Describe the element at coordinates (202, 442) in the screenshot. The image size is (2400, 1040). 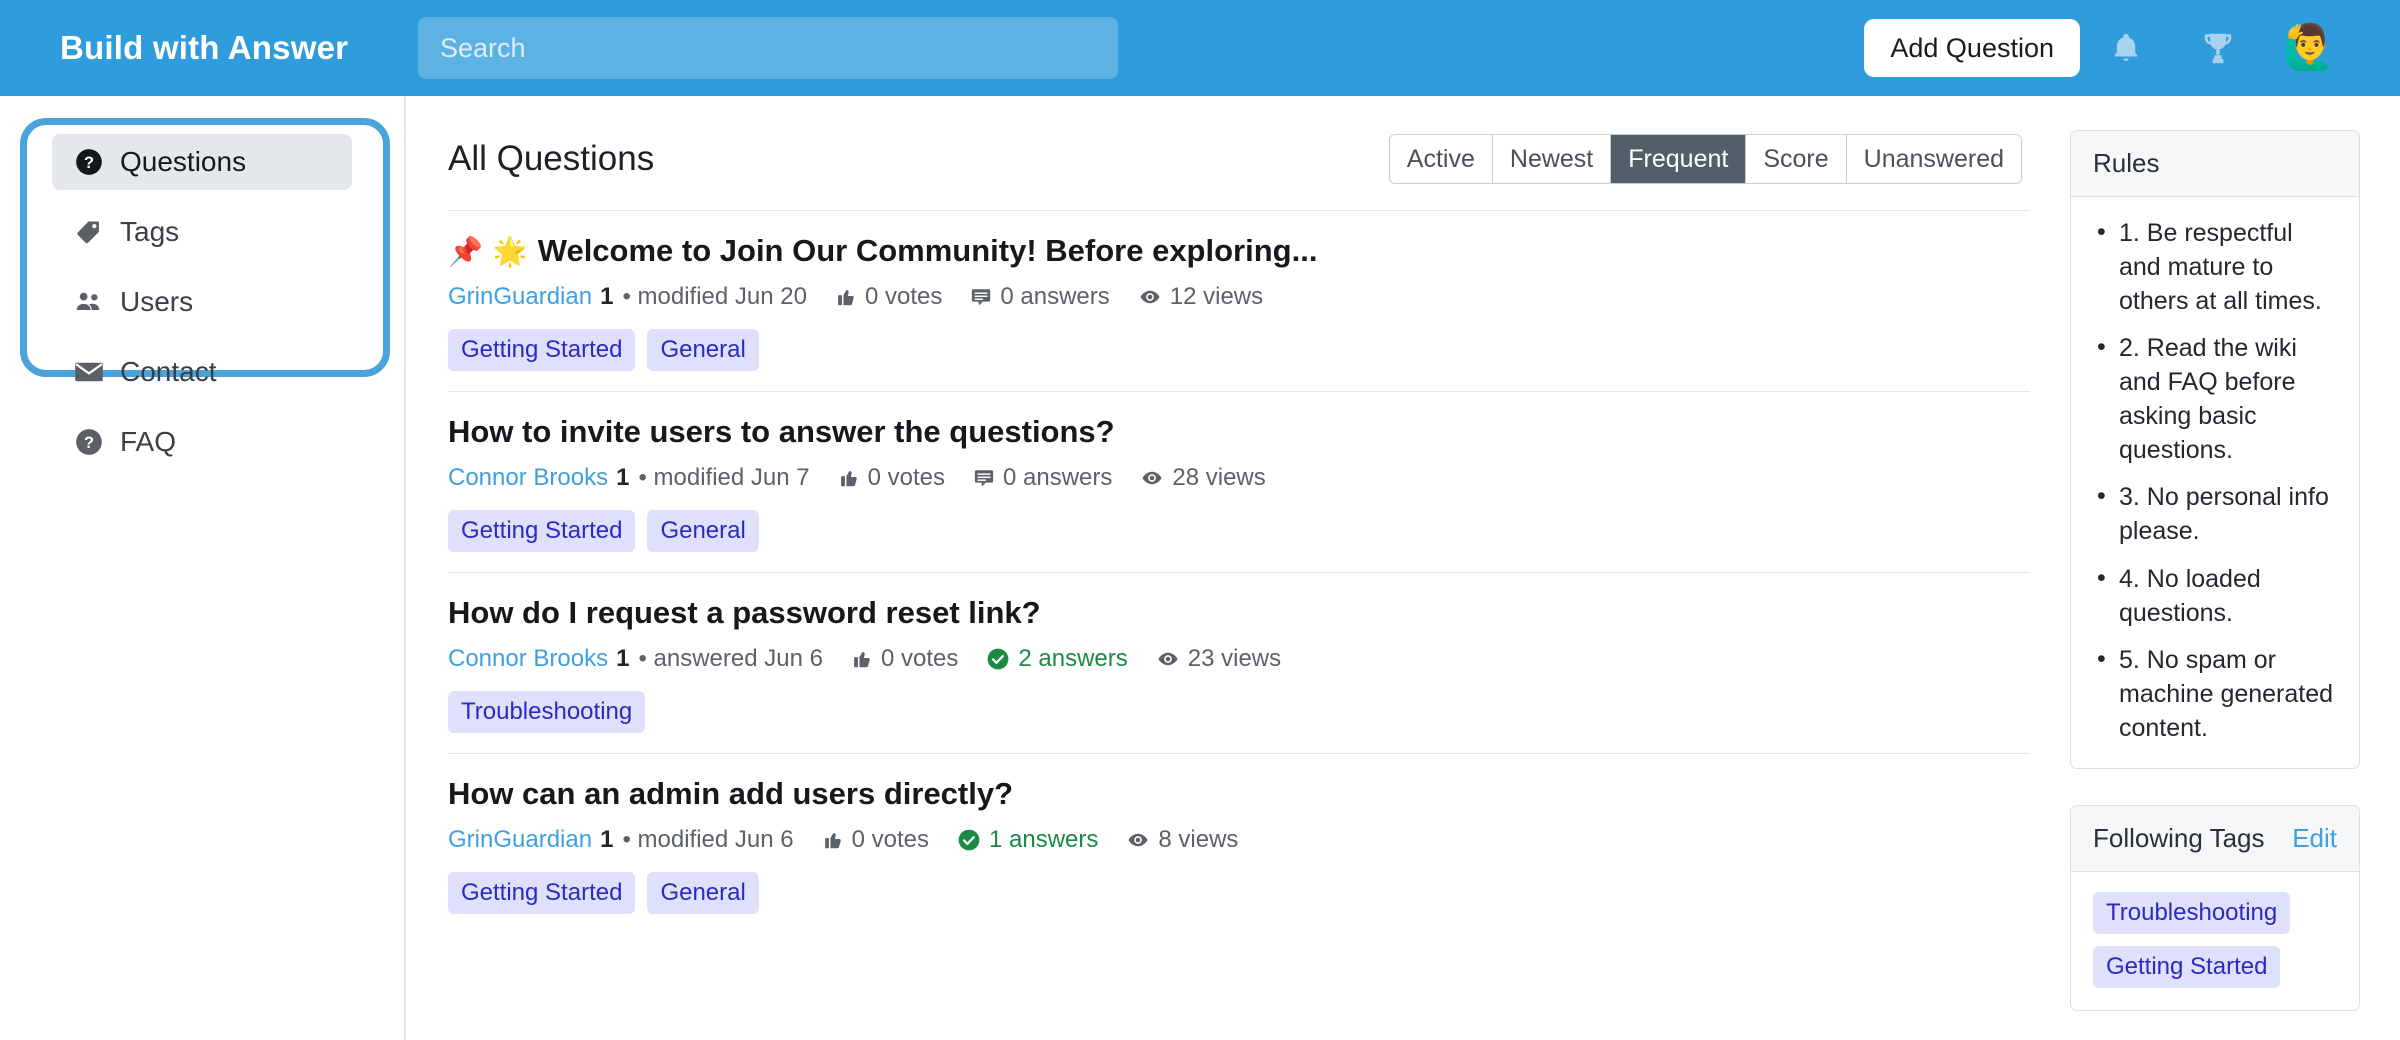
I see `sidebar-item-faq: ? FAQ` at that location.